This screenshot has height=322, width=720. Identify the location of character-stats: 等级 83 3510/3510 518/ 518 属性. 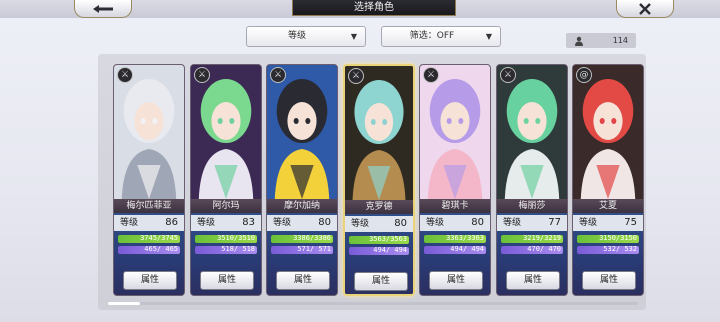
(226, 254).